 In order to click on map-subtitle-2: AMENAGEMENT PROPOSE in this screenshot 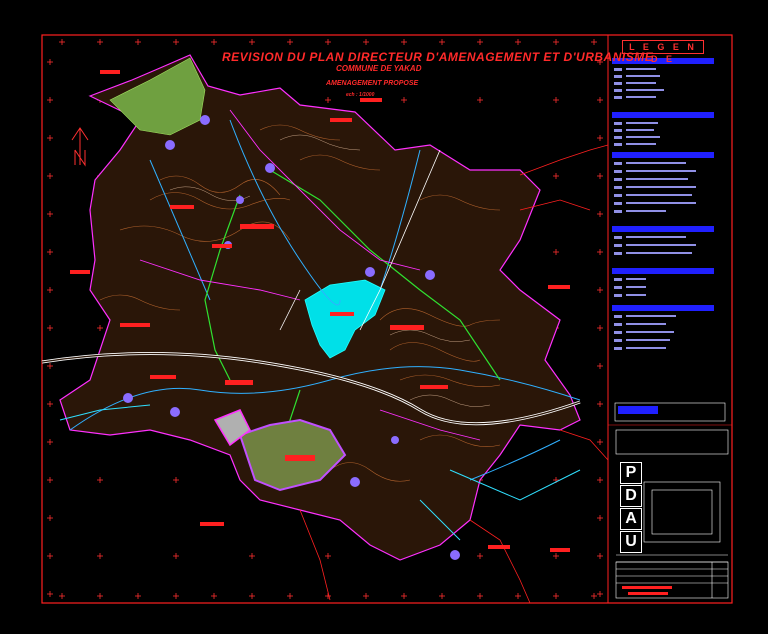, I will do `click(372, 83)`.